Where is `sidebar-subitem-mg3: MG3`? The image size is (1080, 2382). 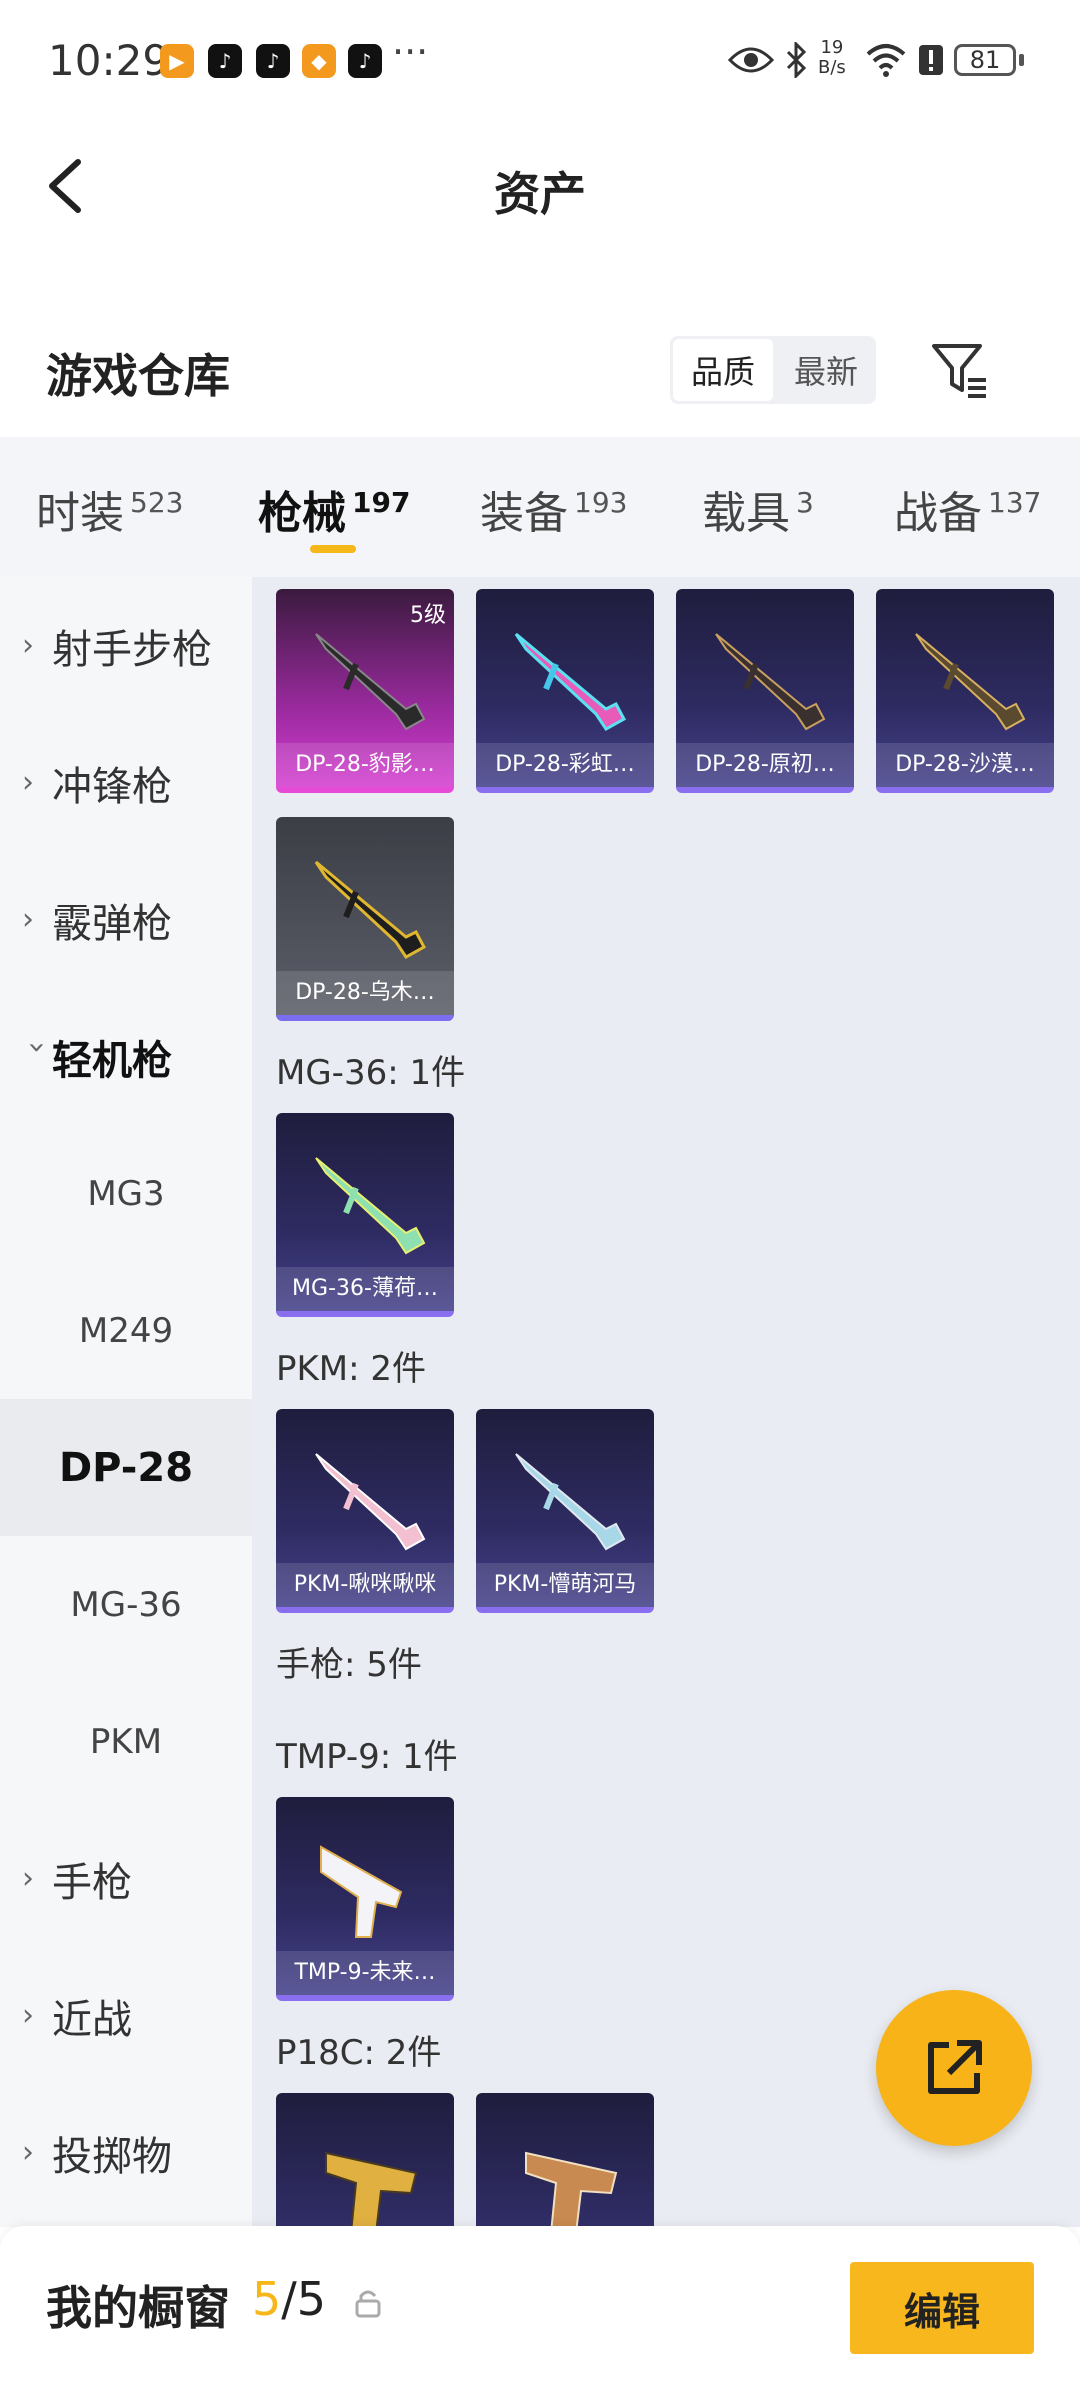 sidebar-subitem-mg3: MG3 is located at coordinates (126, 1193).